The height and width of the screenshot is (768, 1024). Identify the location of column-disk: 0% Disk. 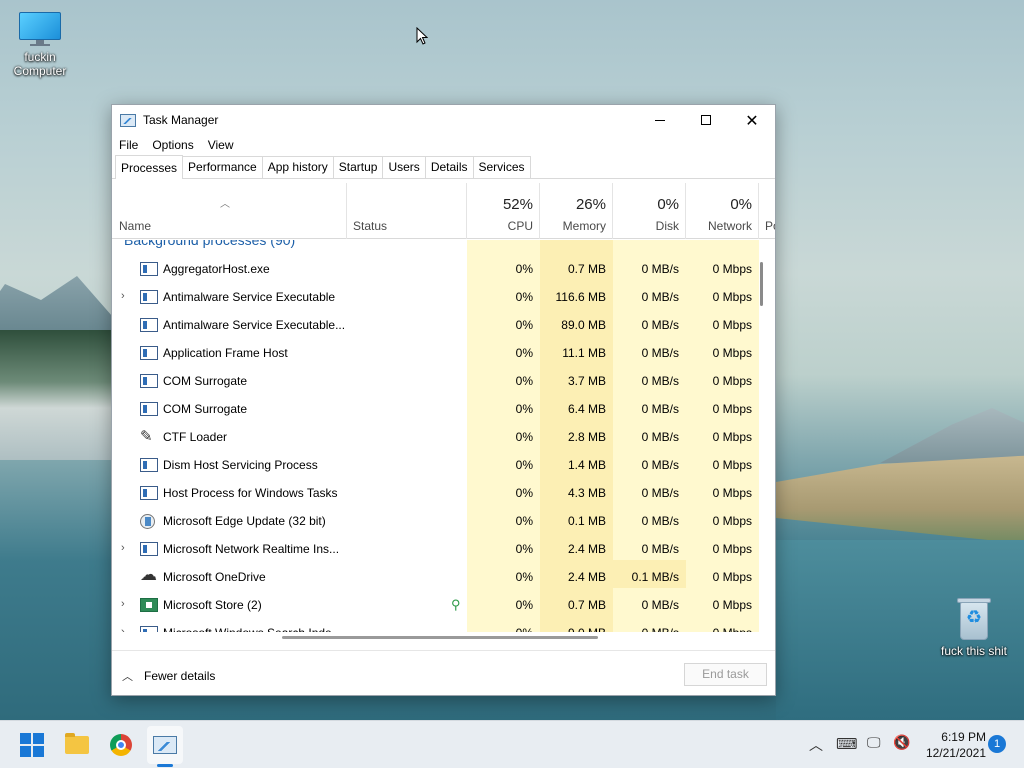
(649, 211).